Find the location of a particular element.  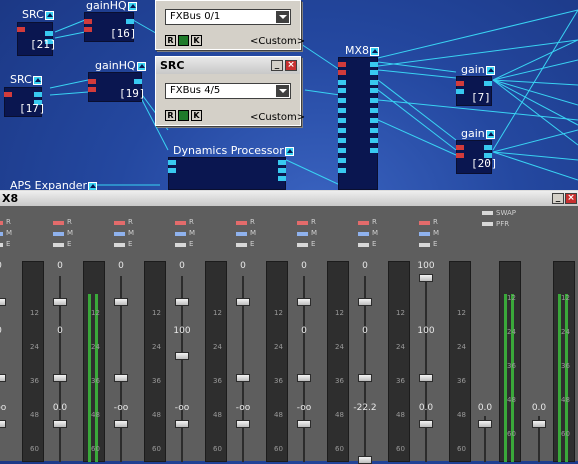

routing-m-label: M is located at coordinates (192, 233).